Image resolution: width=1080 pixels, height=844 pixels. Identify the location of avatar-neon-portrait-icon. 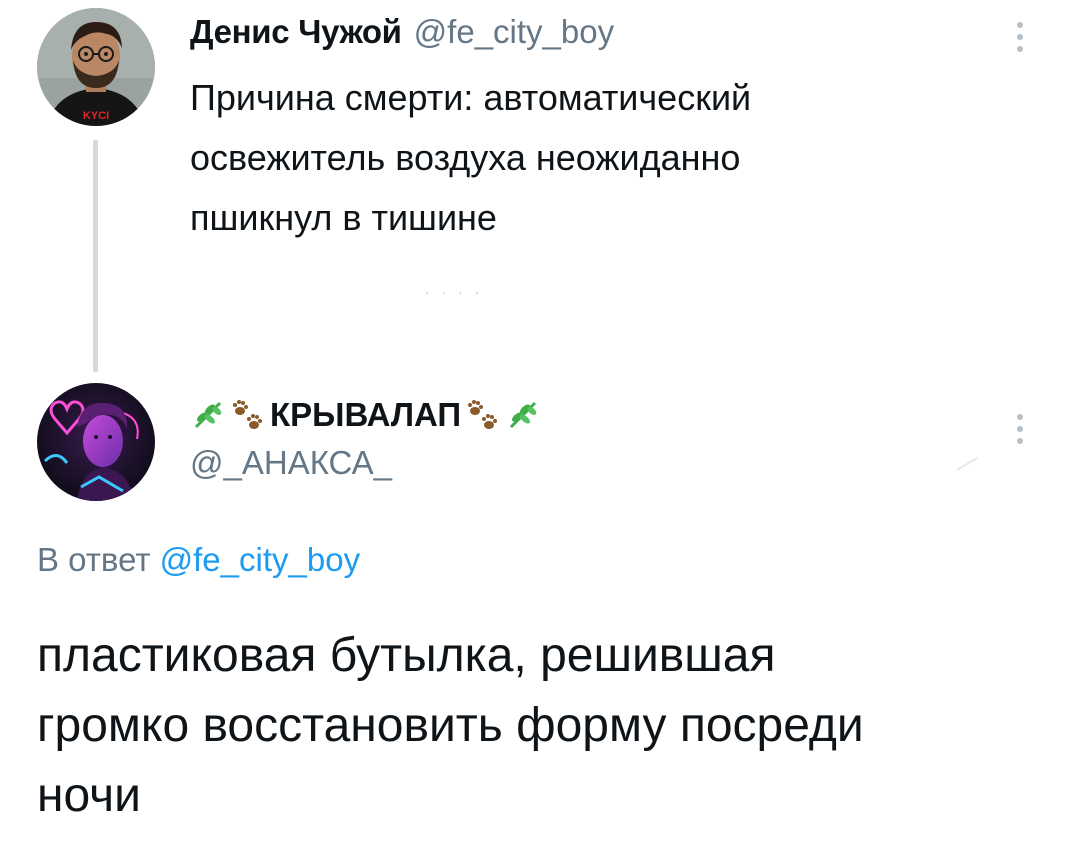
(96, 442).